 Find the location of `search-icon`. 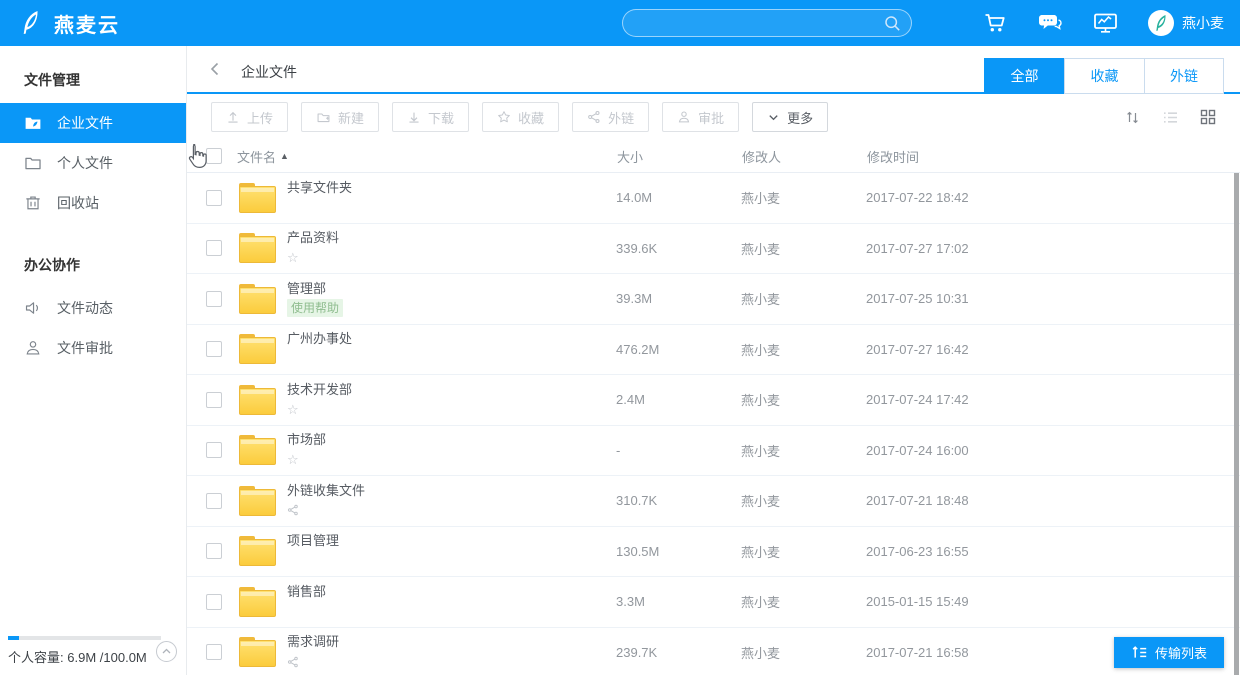

search-icon is located at coordinates (892, 23).